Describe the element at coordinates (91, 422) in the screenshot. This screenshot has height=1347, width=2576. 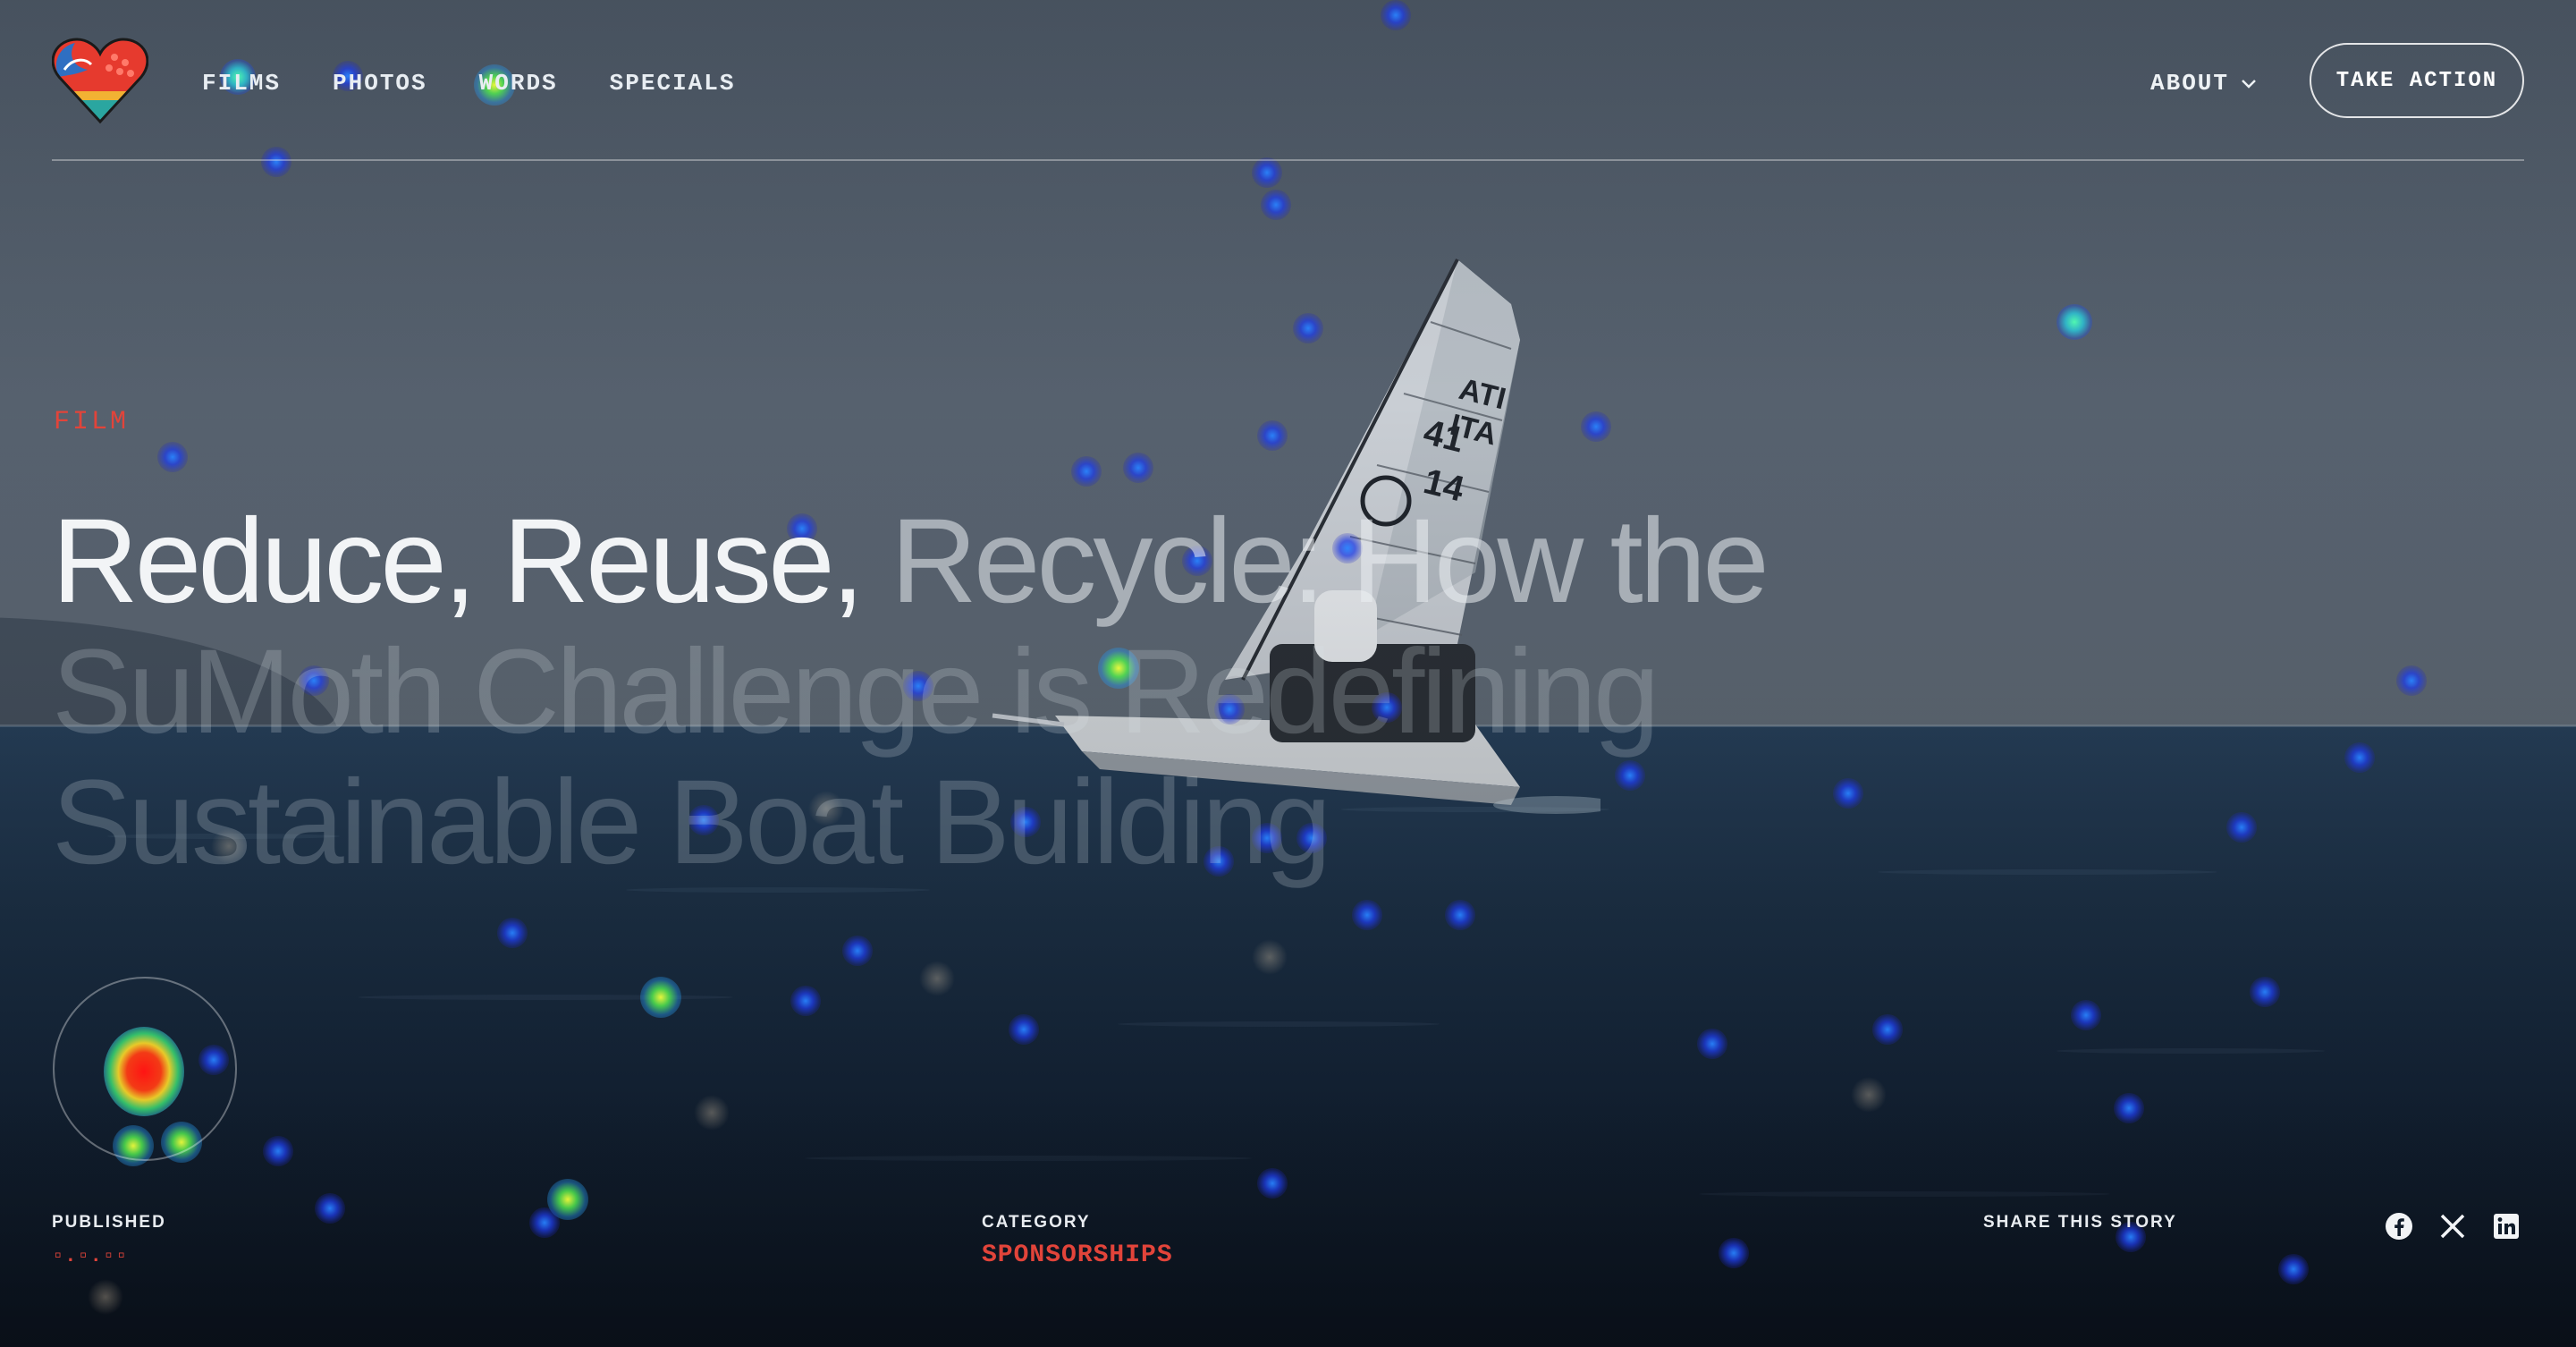
I see `category-kicker: FILM` at that location.